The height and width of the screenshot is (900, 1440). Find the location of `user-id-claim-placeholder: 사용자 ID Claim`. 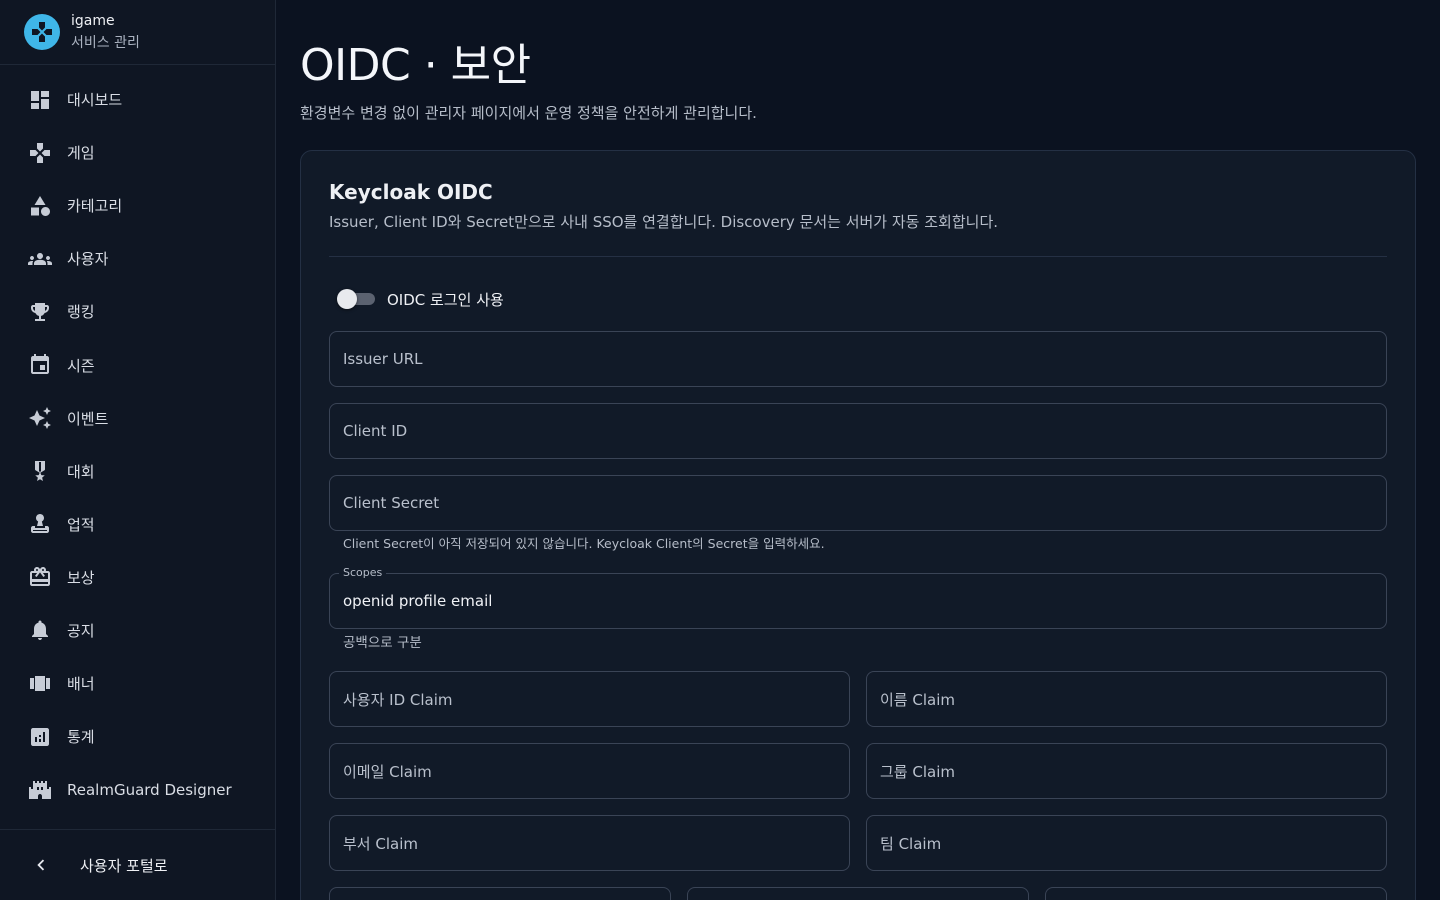

user-id-claim-placeholder: 사용자 ID Claim is located at coordinates (398, 699).